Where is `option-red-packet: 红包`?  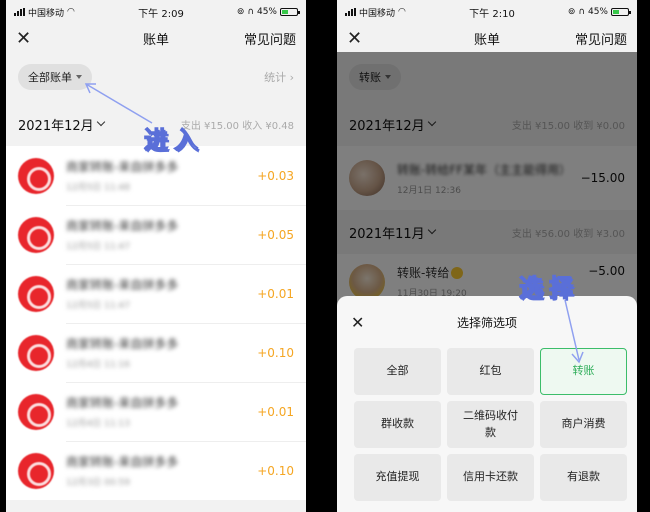 option-red-packet: 红包 is located at coordinates (490, 371).